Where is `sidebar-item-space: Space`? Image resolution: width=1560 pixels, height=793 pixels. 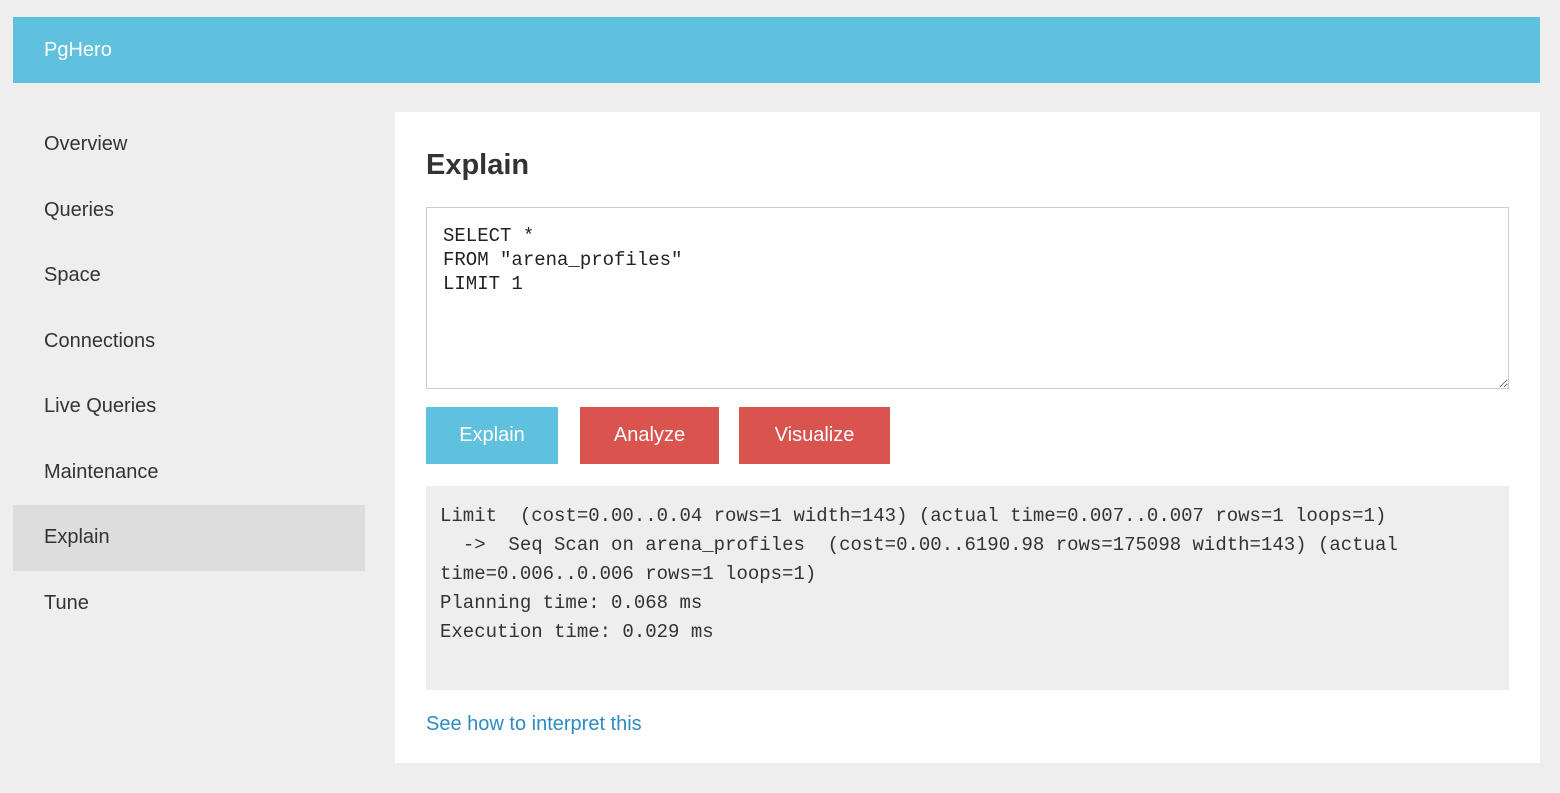
sidebar-item-space: Space is located at coordinates (189, 276).